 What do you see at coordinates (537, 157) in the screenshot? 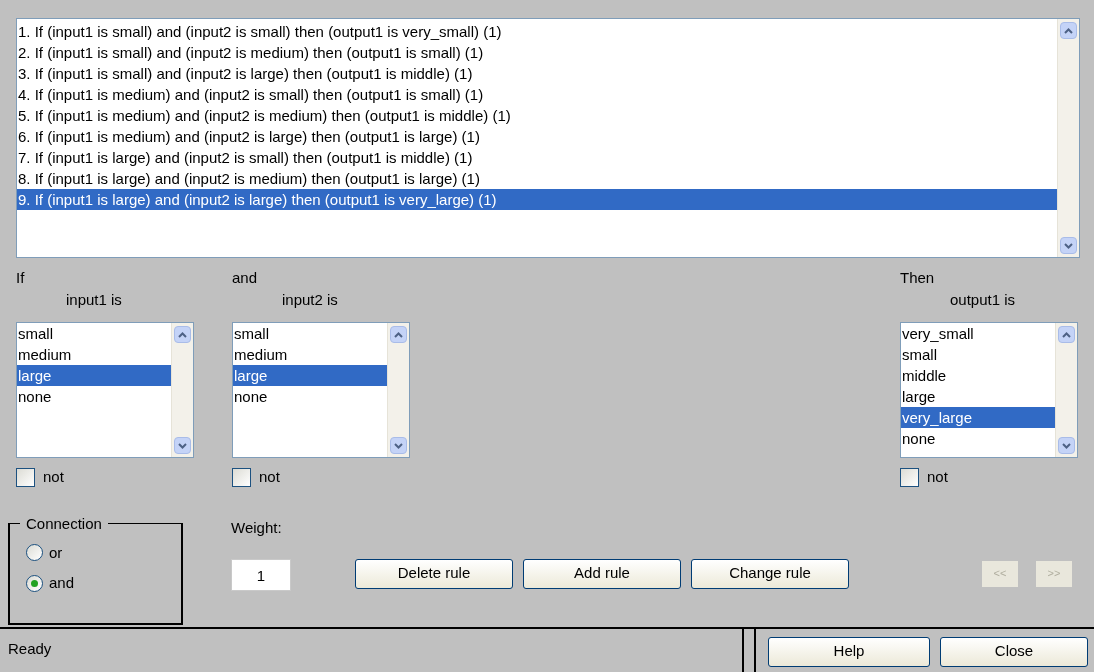
I see `rule-item: 7. If (input1 is large) and (input2 is small) then (output1 is middle) (1)` at bounding box center [537, 157].